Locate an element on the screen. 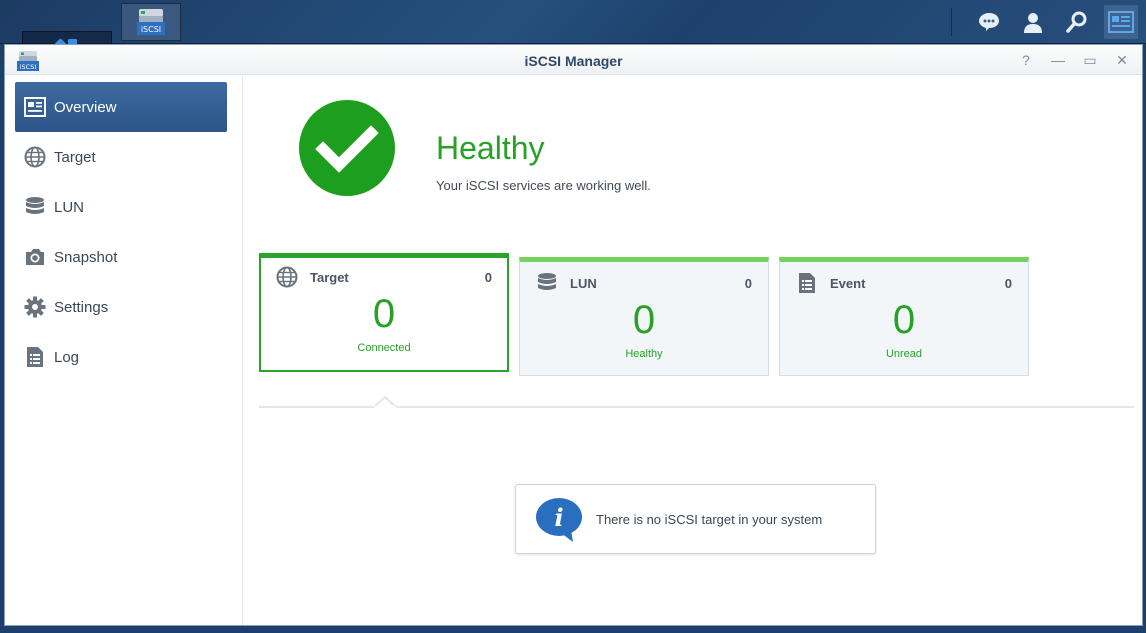 Image resolution: width=1146 pixels, height=633 pixels. maximize-button: ▭ is located at coordinates (1090, 60).